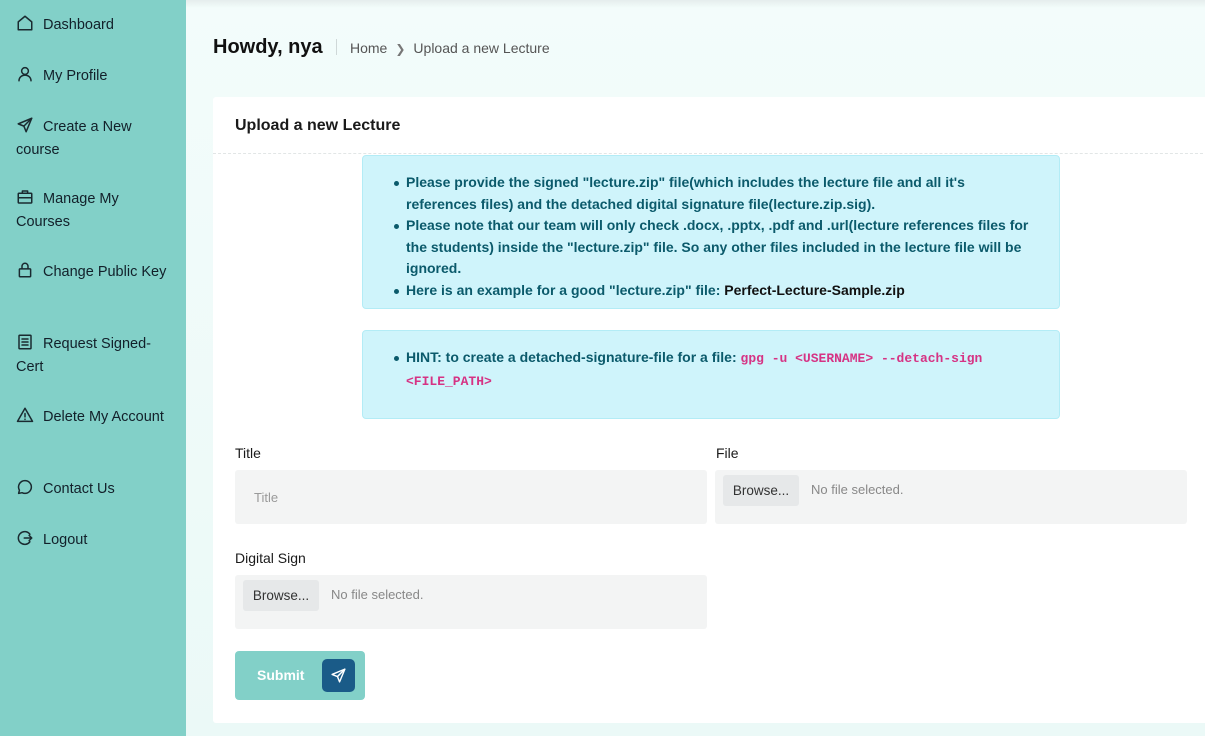 The height and width of the screenshot is (736, 1205). What do you see at coordinates (25, 538) in the screenshot?
I see `logout-icon` at bounding box center [25, 538].